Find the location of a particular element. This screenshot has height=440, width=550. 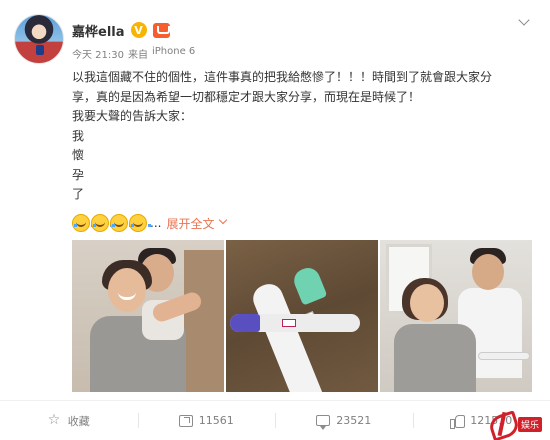

avatar-tie is located at coordinates (40, 50).